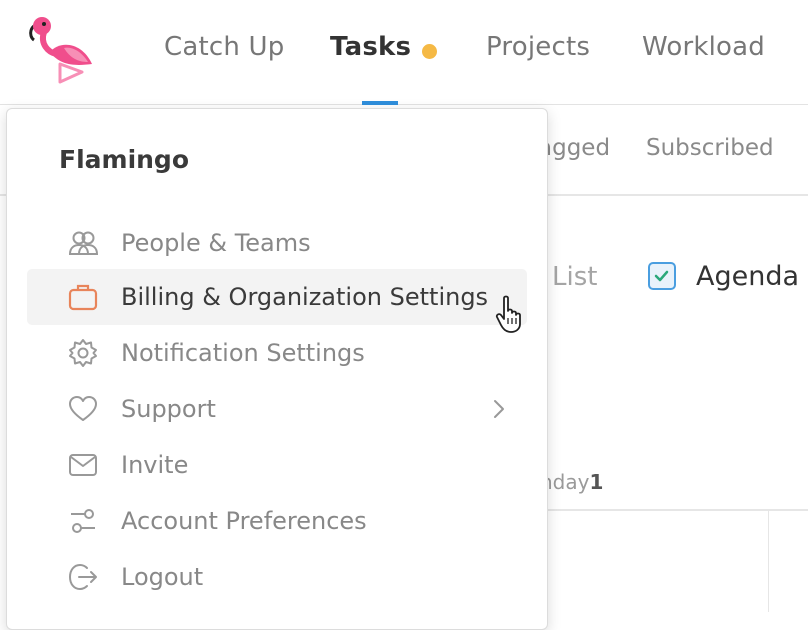 The image size is (808, 630). I want to click on nav-tab-catch-up: Catch Up, so click(224, 47).